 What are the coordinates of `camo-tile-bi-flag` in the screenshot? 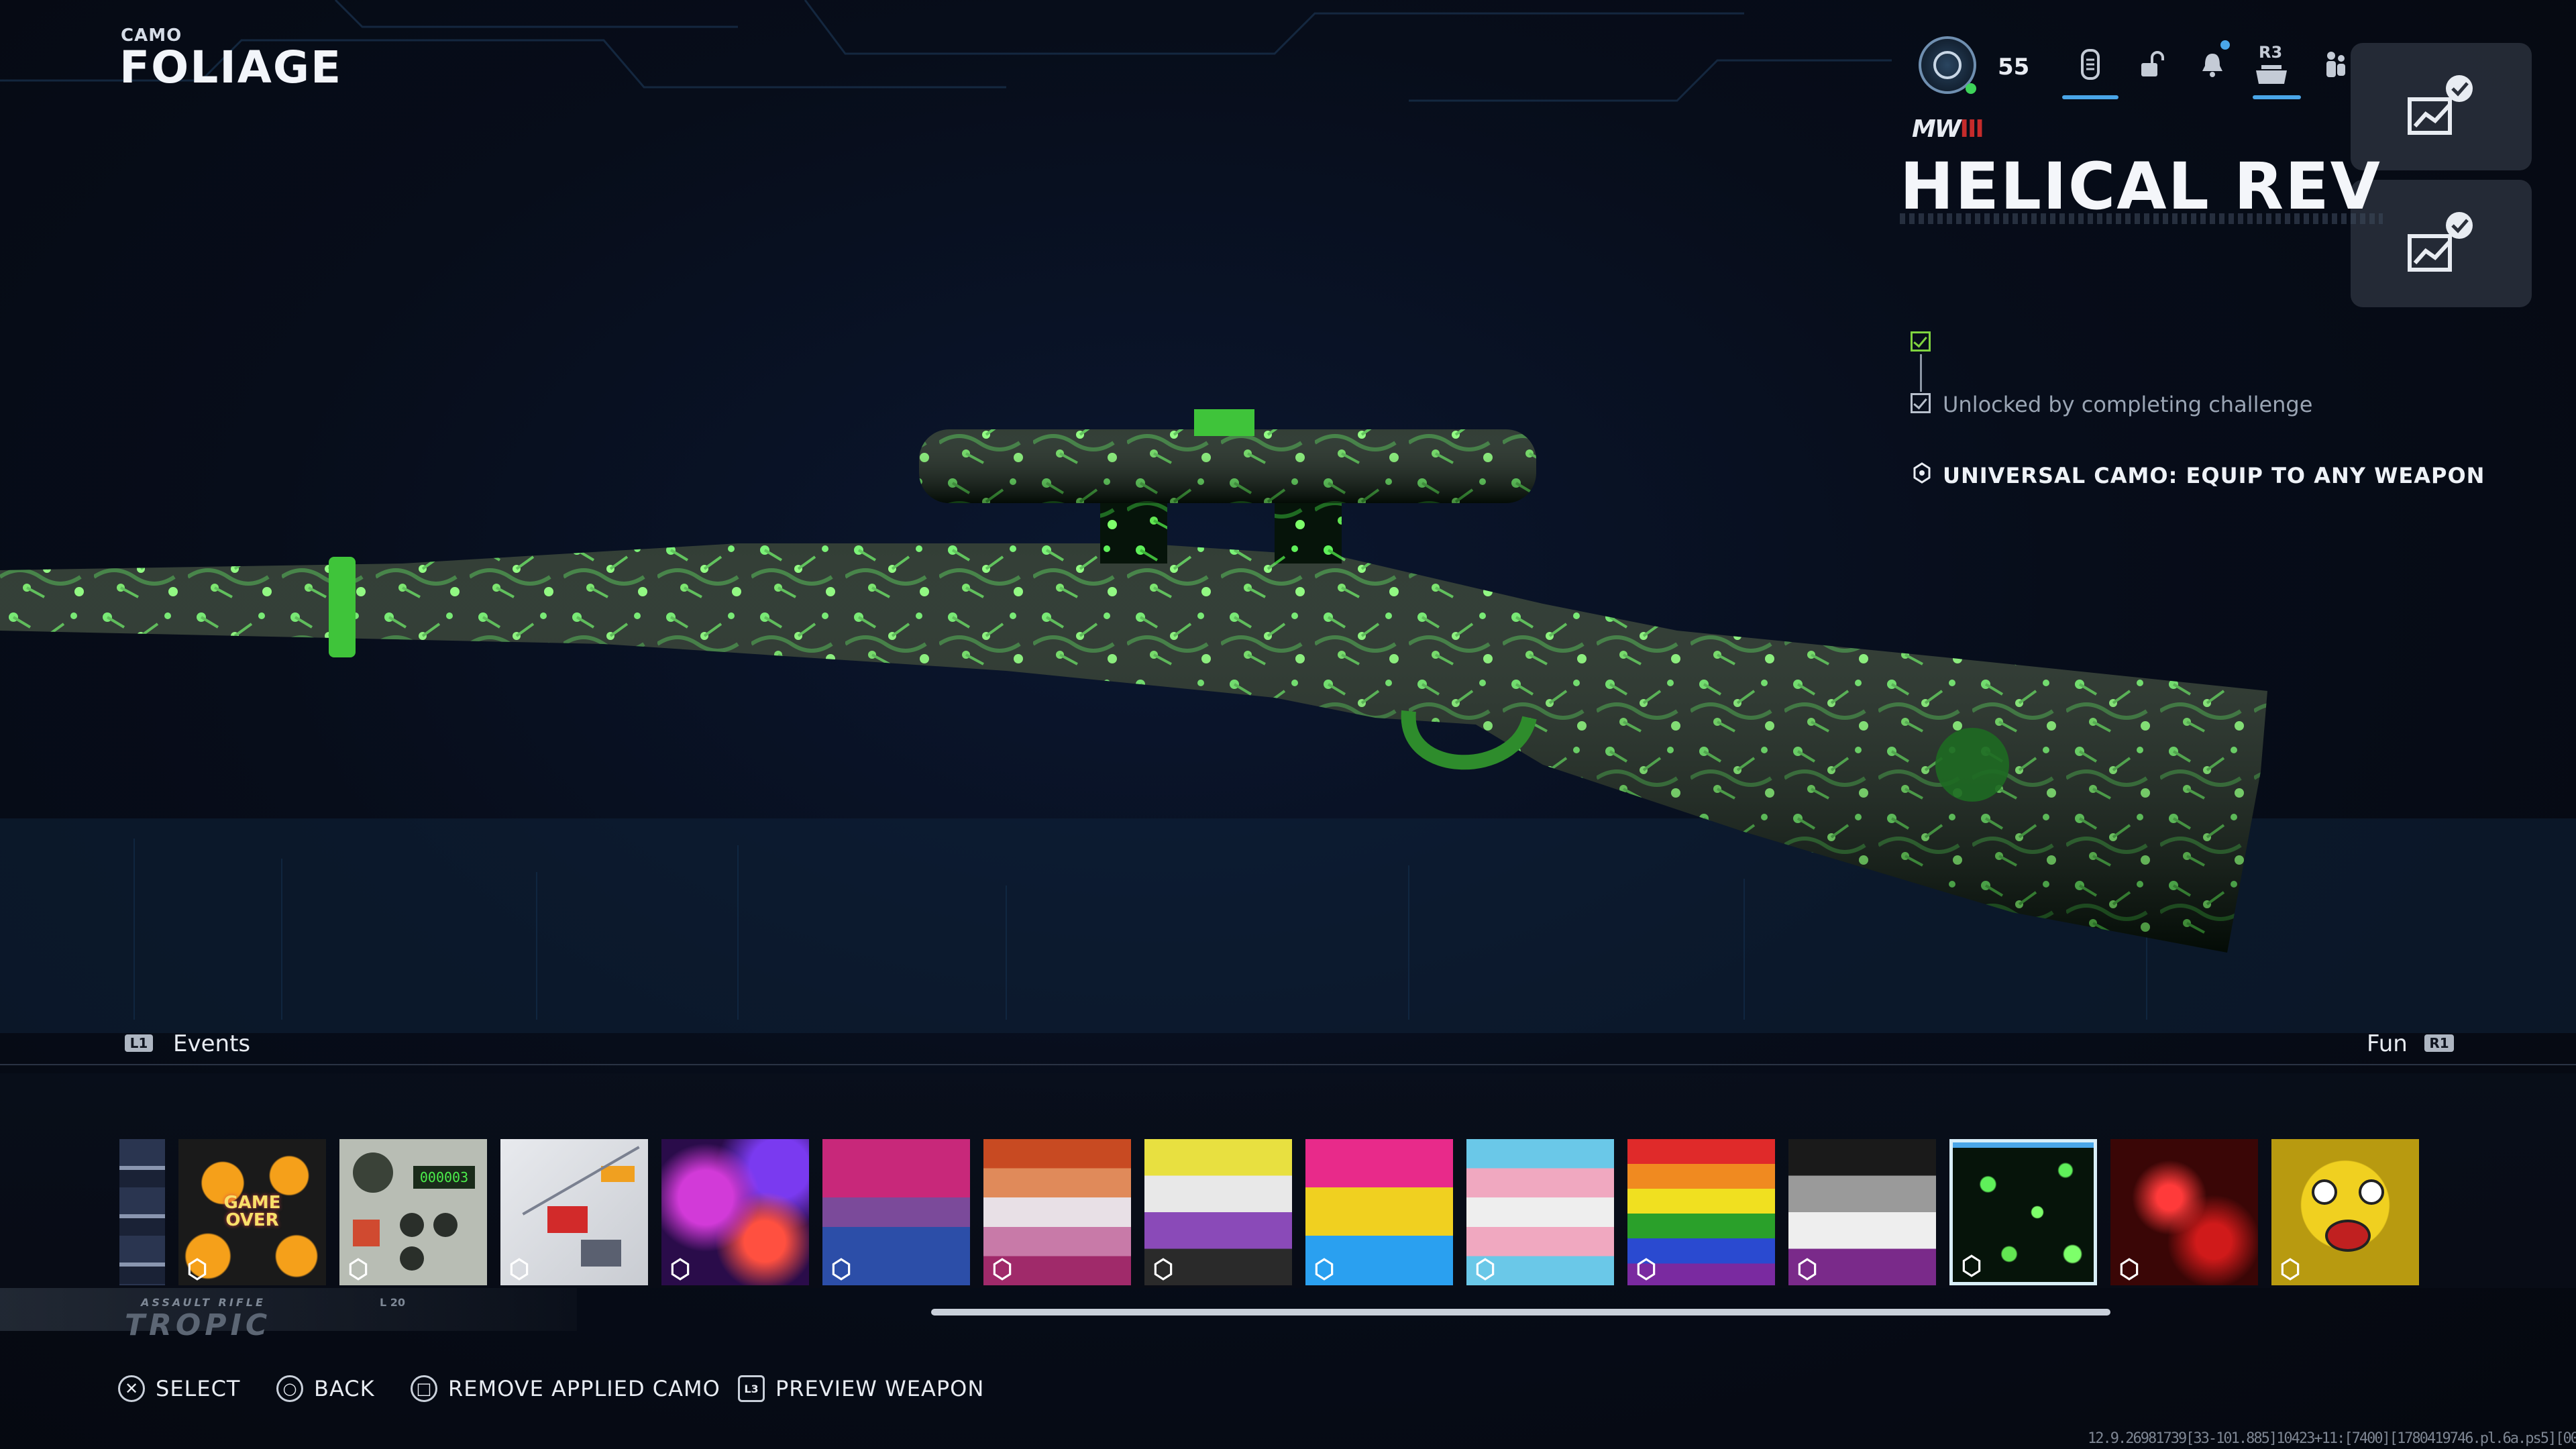 It's located at (896, 1212).